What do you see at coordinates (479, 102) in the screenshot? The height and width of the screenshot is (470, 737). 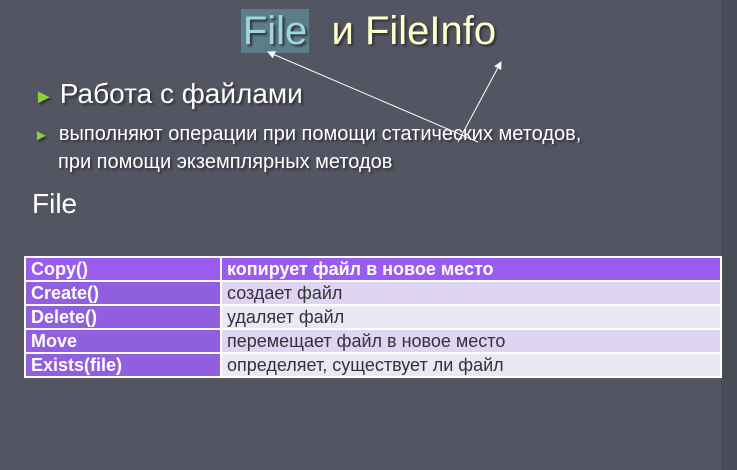 I see `arrow-to-fileinfo` at bounding box center [479, 102].